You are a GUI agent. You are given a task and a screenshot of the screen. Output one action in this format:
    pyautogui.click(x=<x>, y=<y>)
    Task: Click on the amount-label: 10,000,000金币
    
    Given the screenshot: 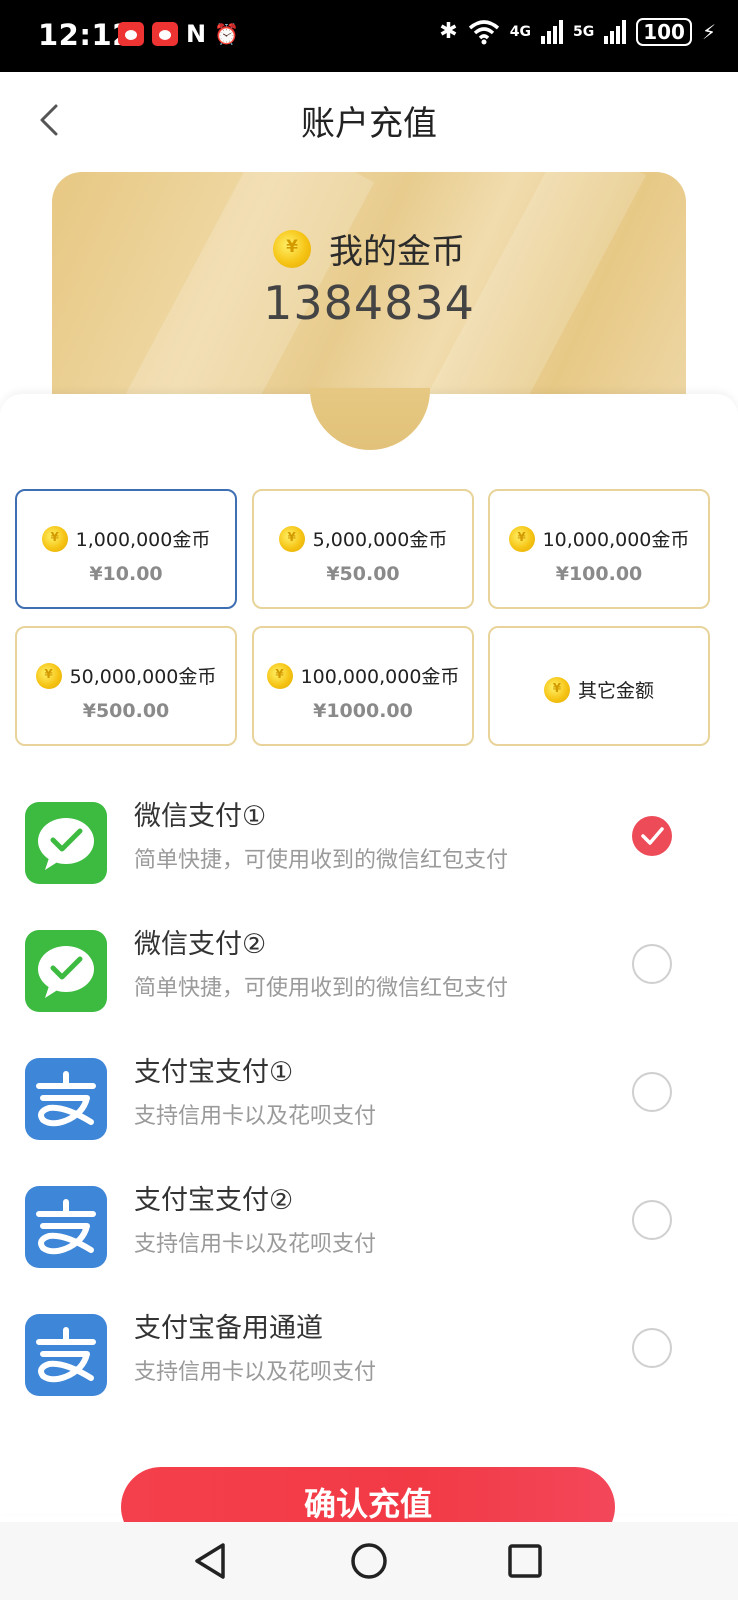 What is the action you would take?
    pyautogui.click(x=616, y=540)
    